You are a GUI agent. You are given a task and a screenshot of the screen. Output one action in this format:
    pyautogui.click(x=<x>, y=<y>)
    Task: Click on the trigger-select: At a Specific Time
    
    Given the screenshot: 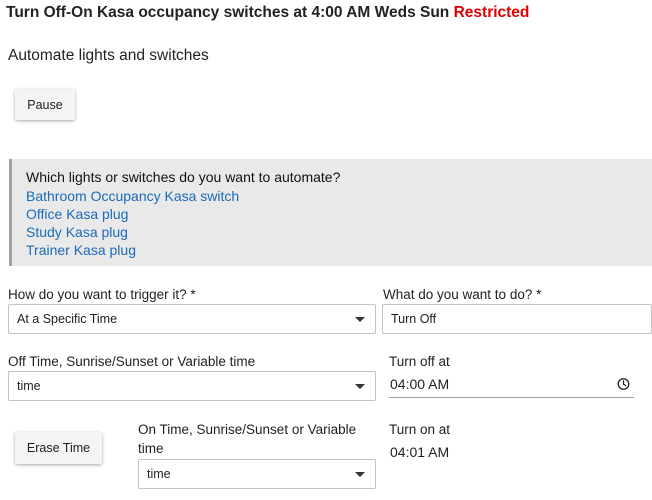 What is the action you would take?
    pyautogui.click(x=192, y=319)
    